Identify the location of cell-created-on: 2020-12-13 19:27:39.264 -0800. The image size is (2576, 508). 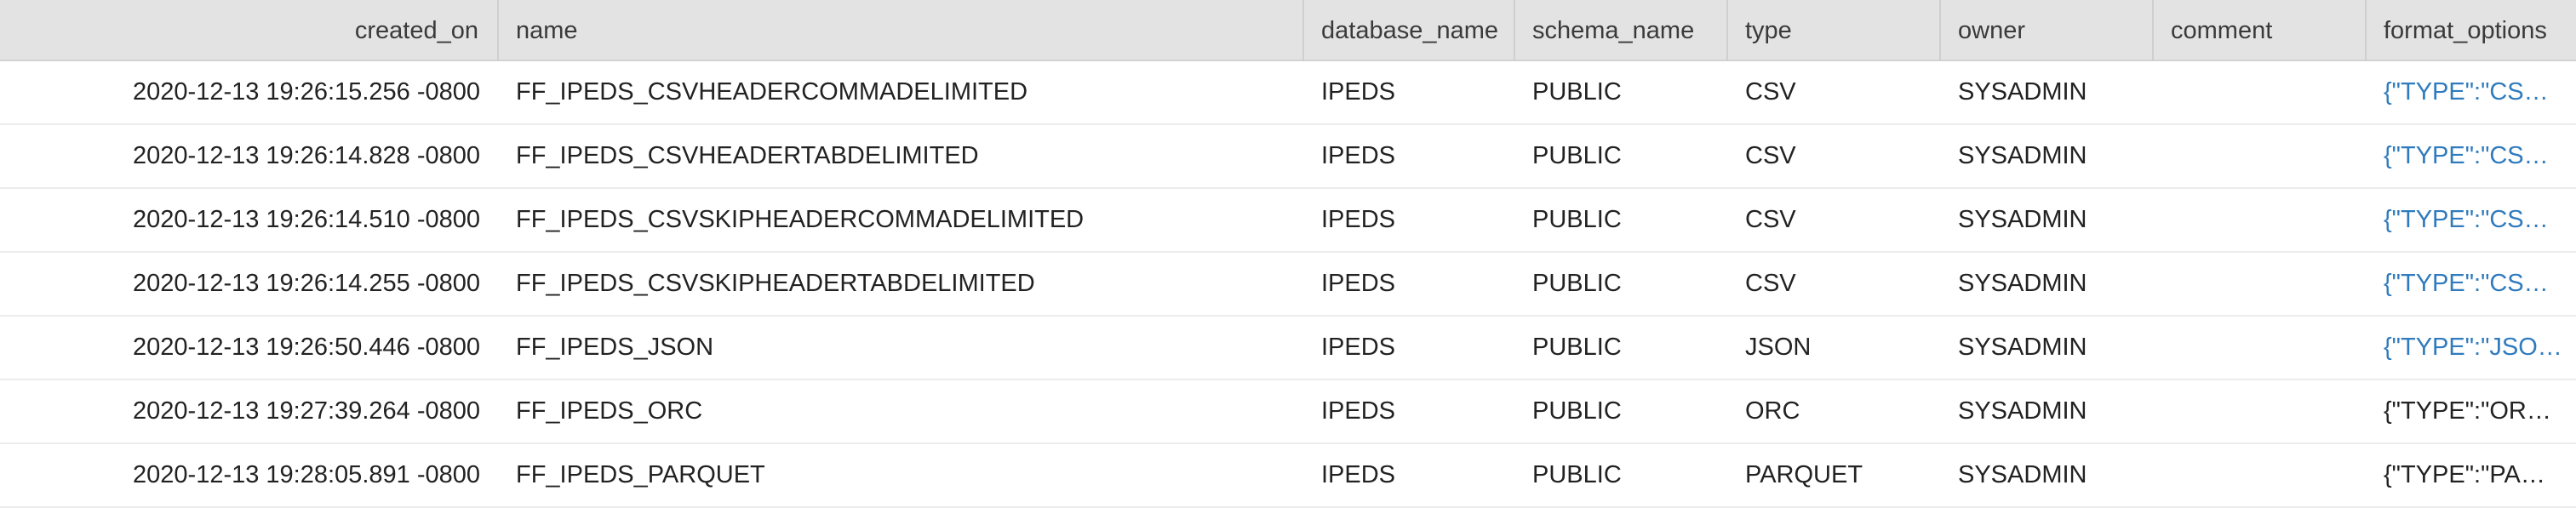
(306, 411).